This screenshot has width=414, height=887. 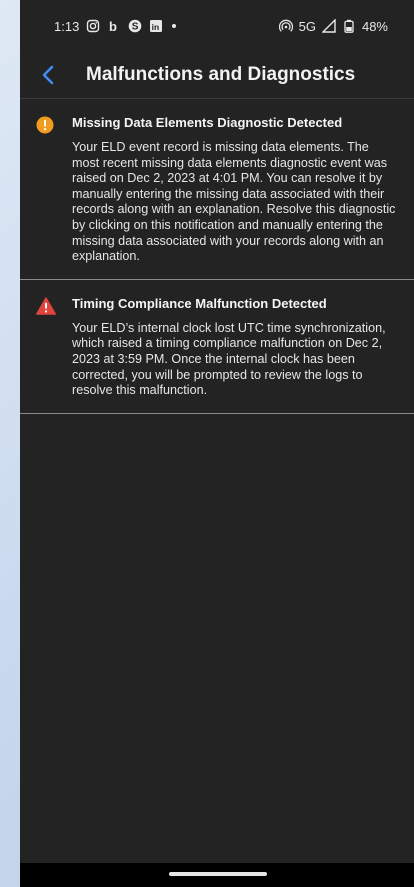 What do you see at coordinates (174, 26) in the screenshot?
I see `notification-dot` at bounding box center [174, 26].